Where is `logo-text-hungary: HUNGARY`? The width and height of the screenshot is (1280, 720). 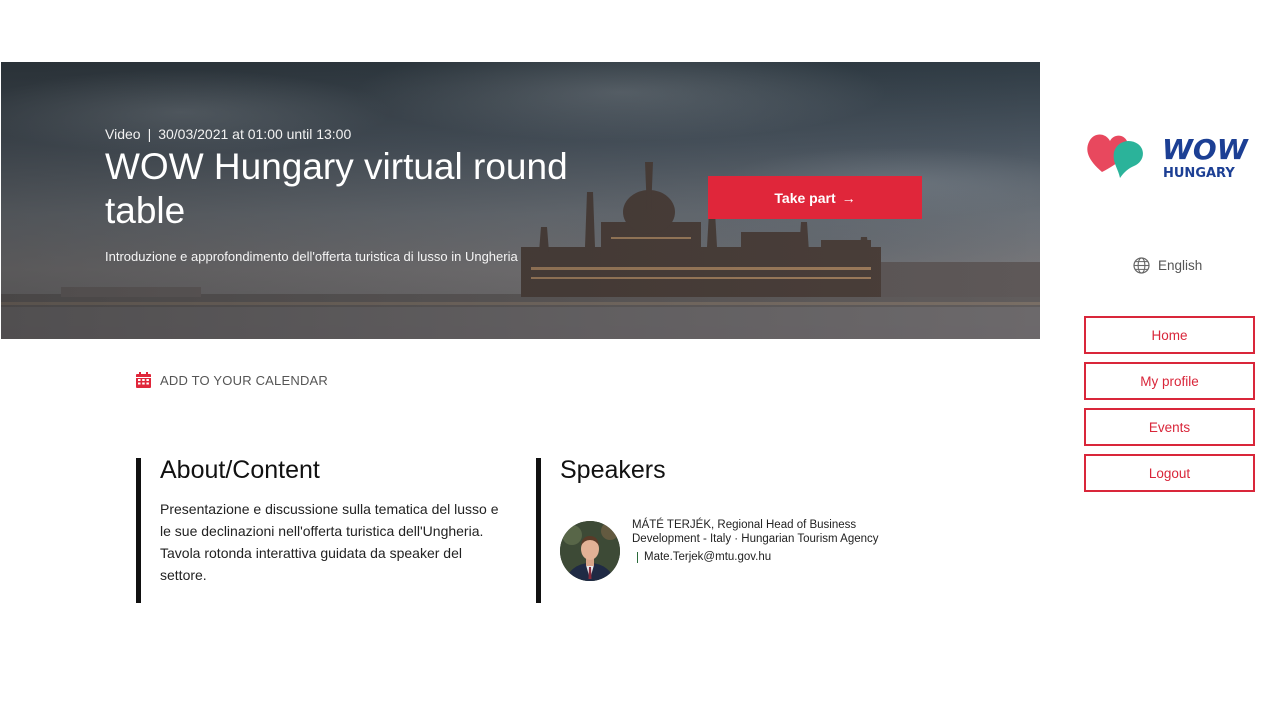
logo-text-hungary: HUNGARY is located at coordinates (1199, 173).